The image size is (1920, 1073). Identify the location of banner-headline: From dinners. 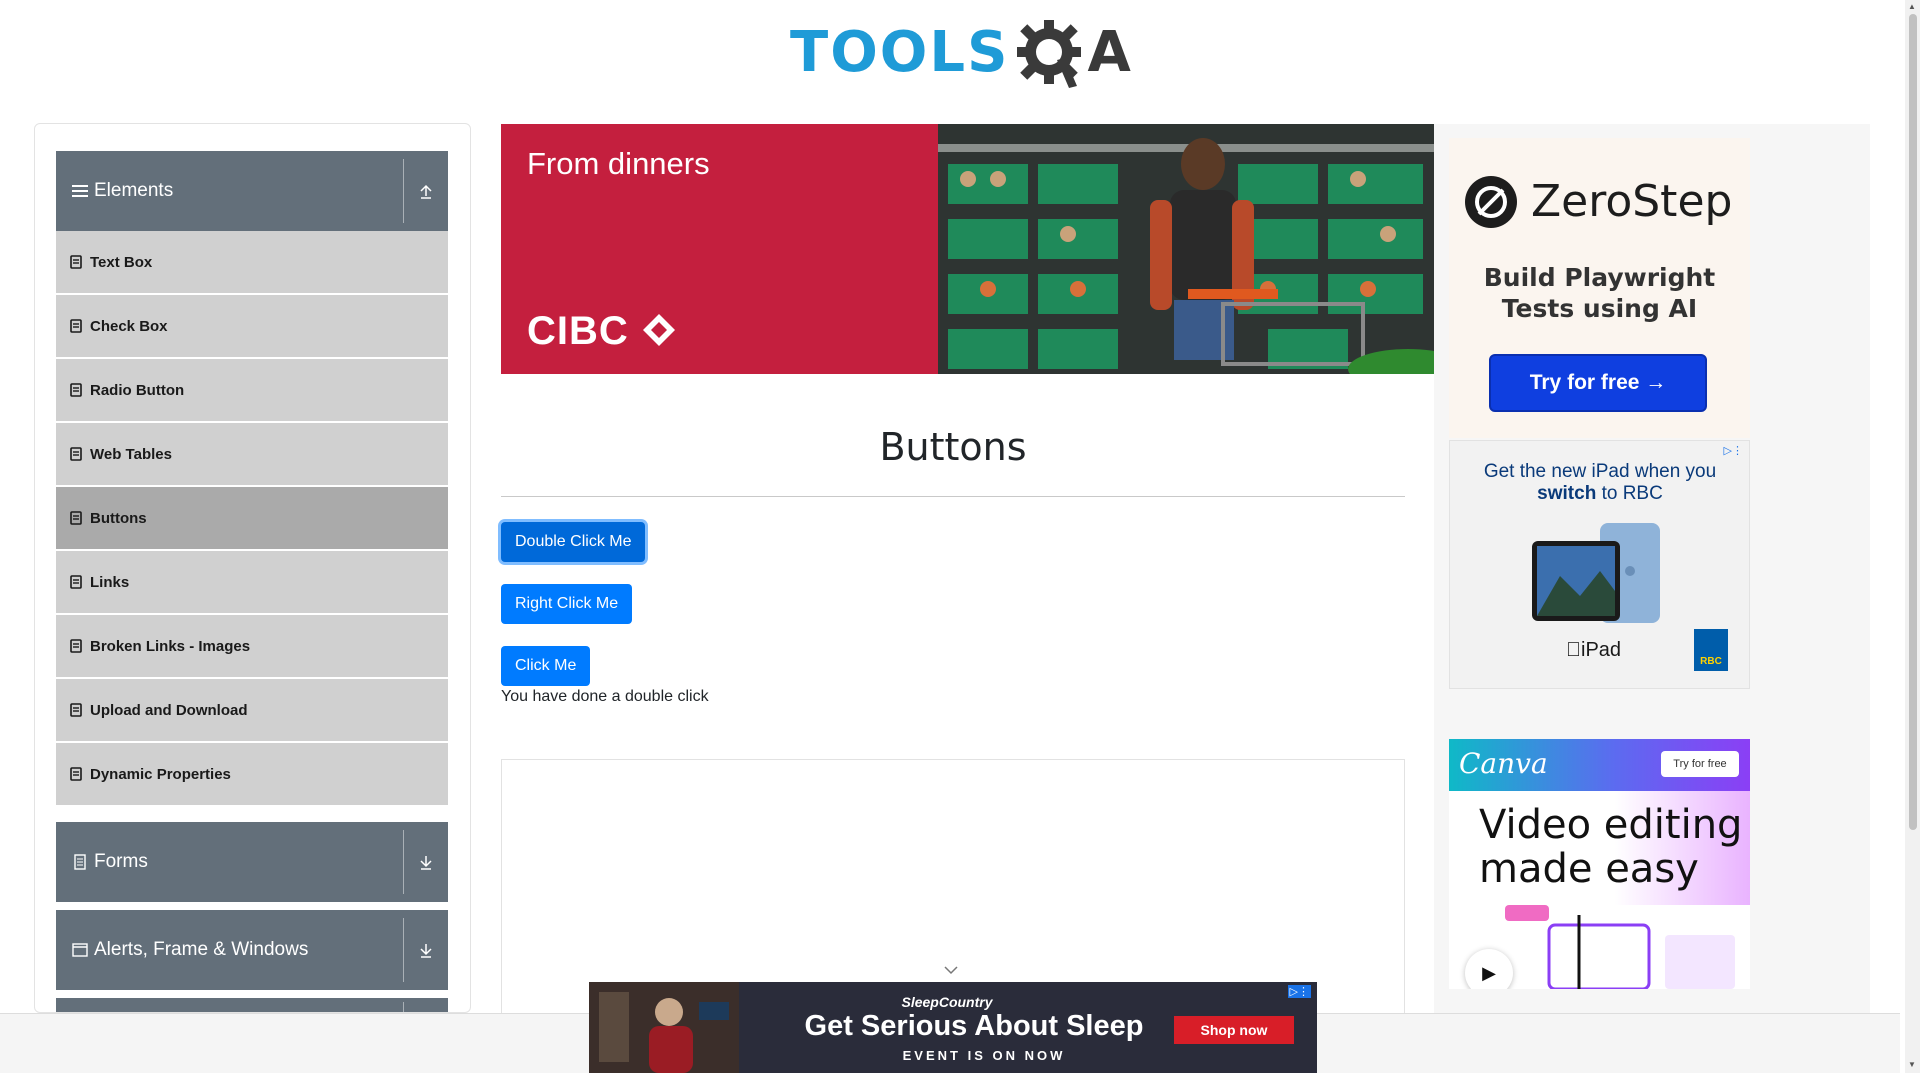
(618, 163).